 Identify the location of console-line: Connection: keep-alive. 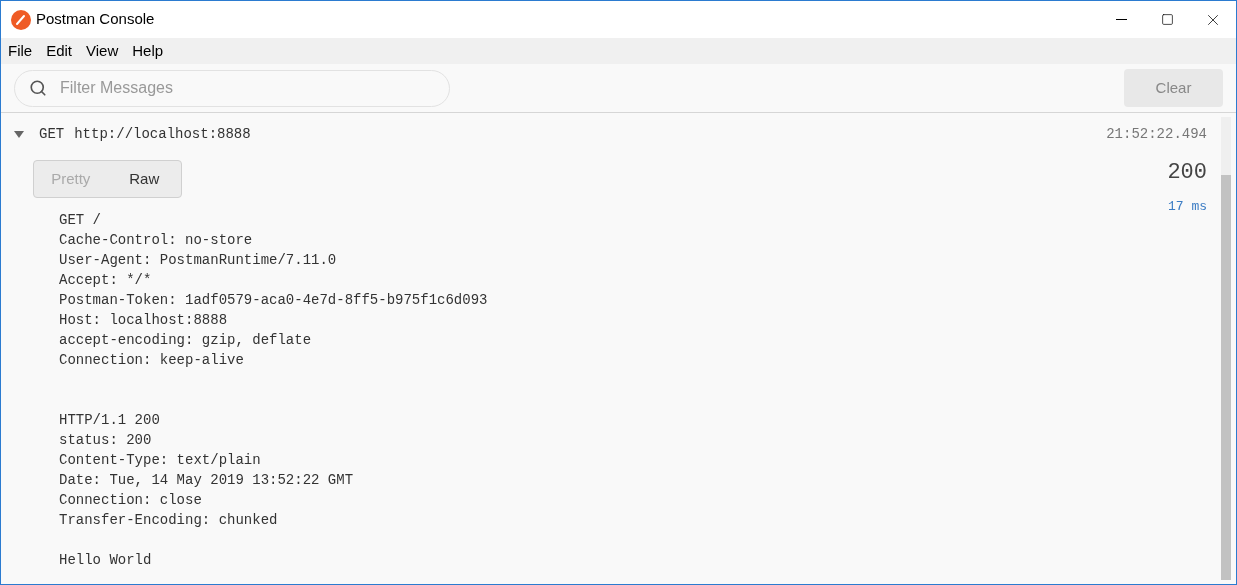
(151, 360).